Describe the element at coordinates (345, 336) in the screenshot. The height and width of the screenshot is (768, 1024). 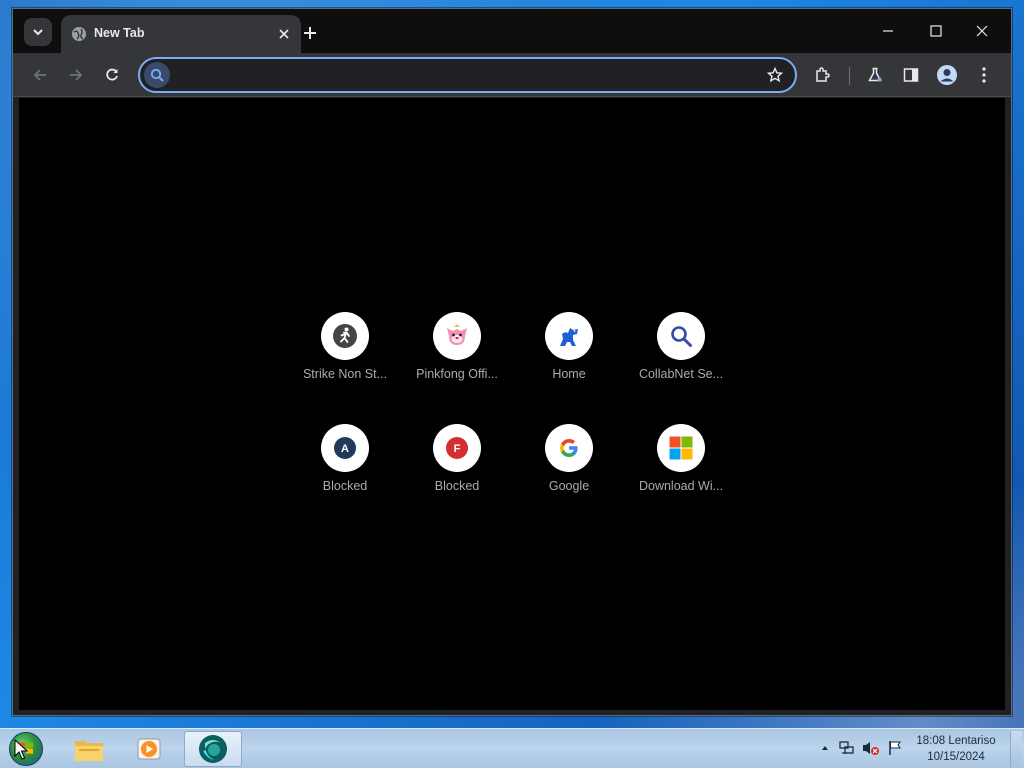
I see `strike-person-icon` at that location.